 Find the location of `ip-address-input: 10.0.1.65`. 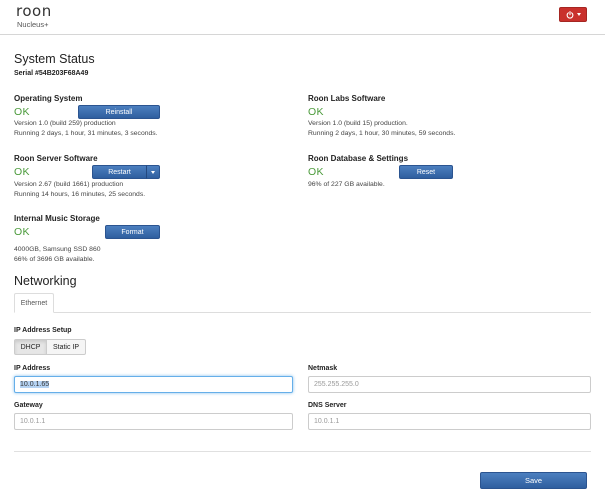

ip-address-input: 10.0.1.65 is located at coordinates (153, 384).